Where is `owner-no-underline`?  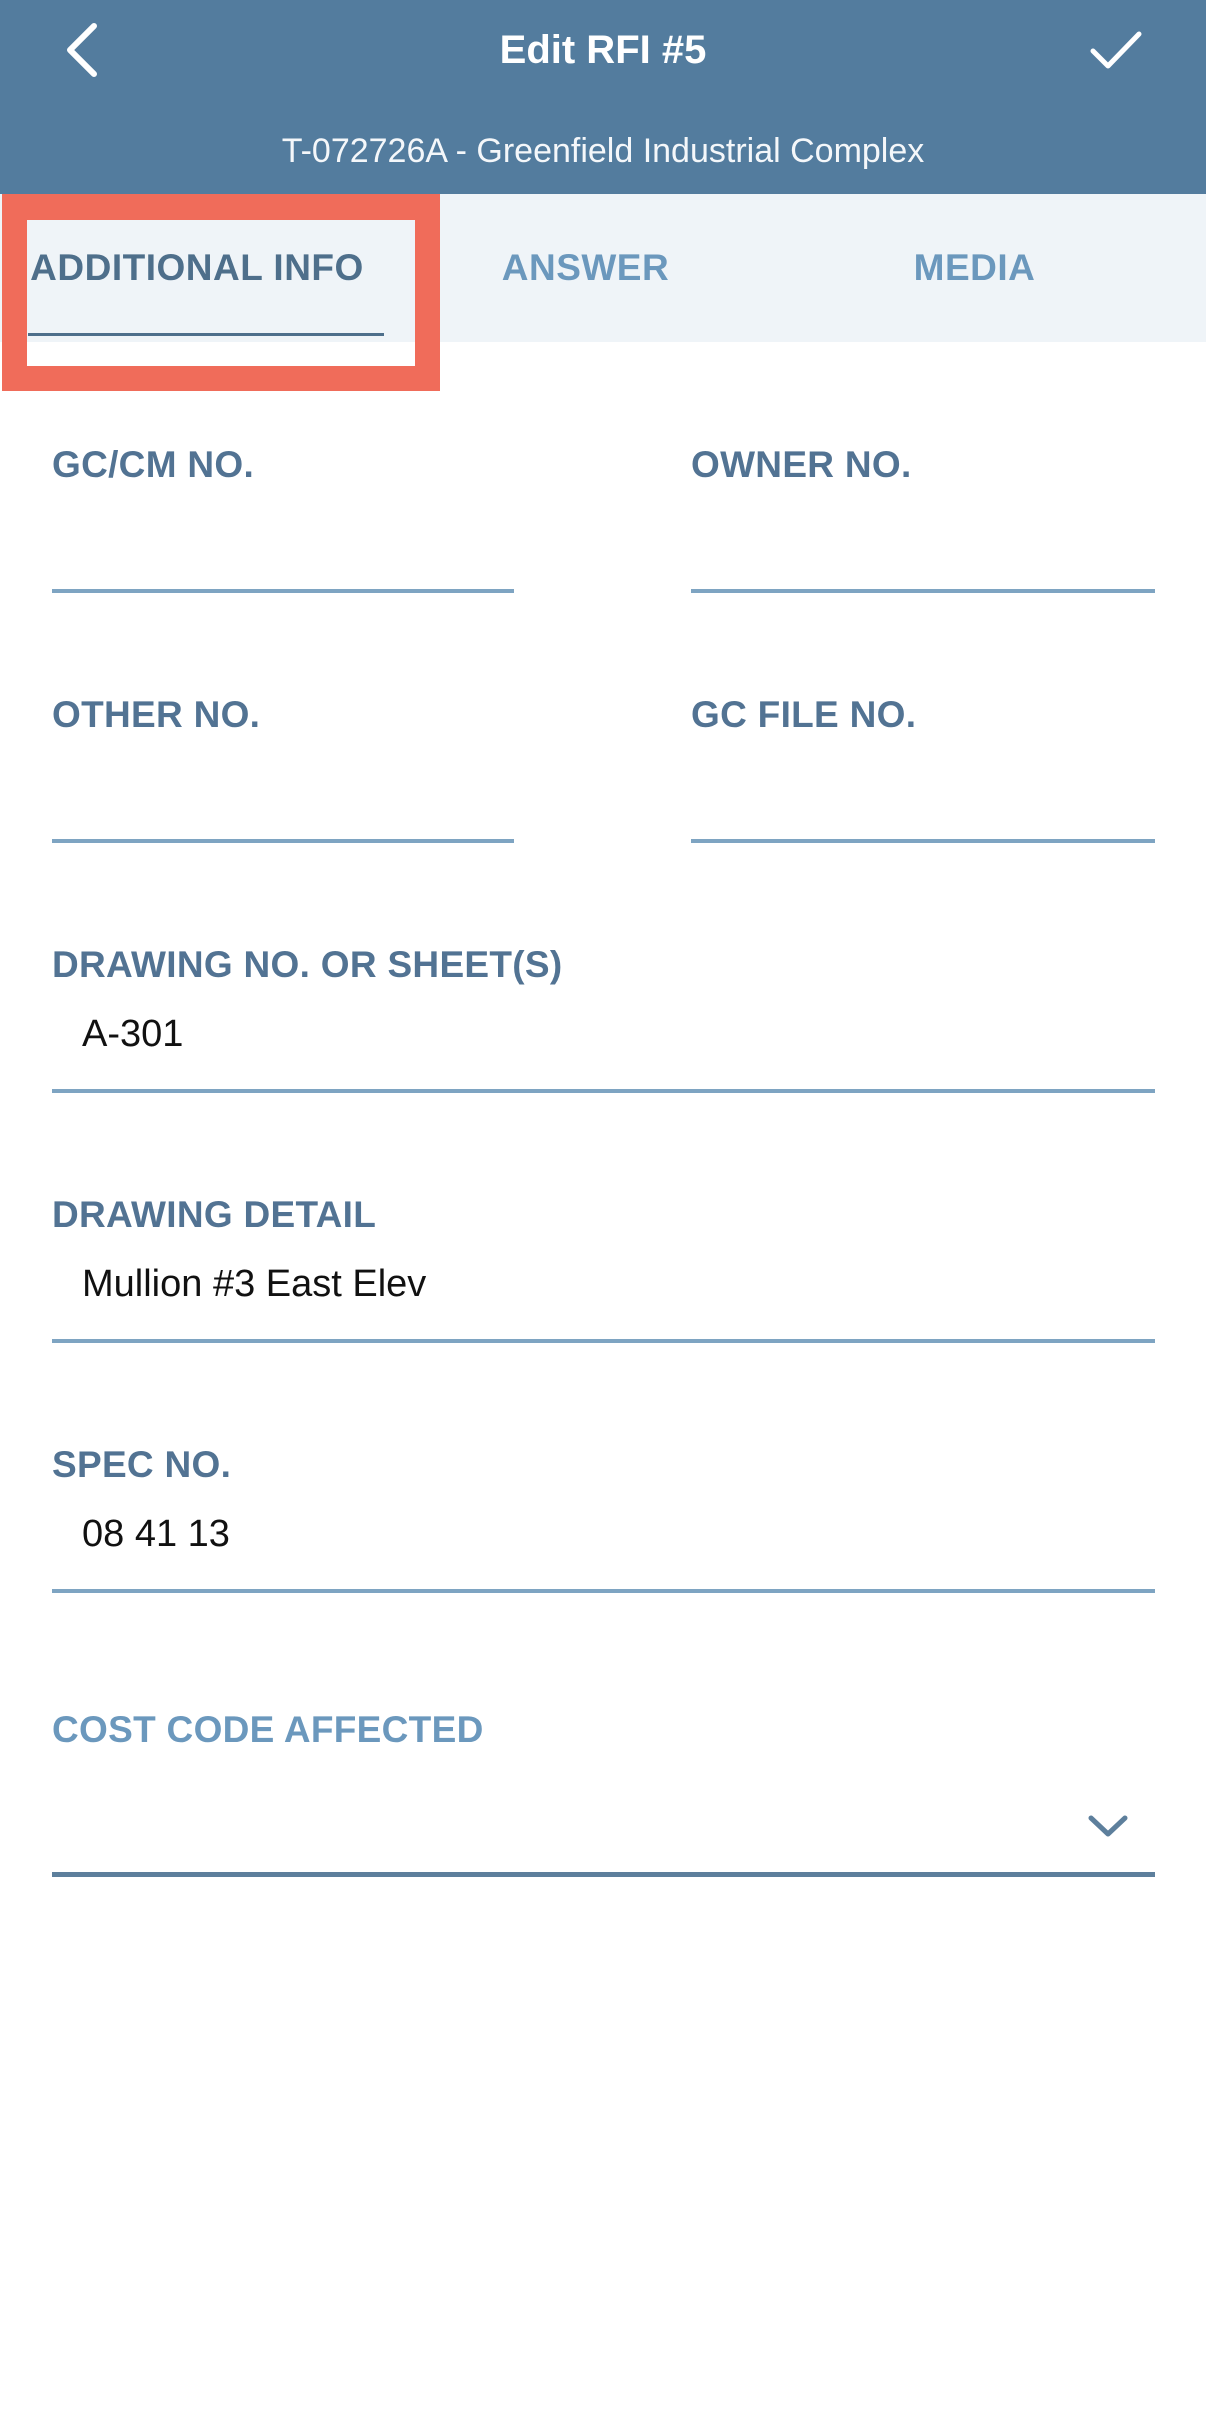
owner-no-underline is located at coordinates (923, 591).